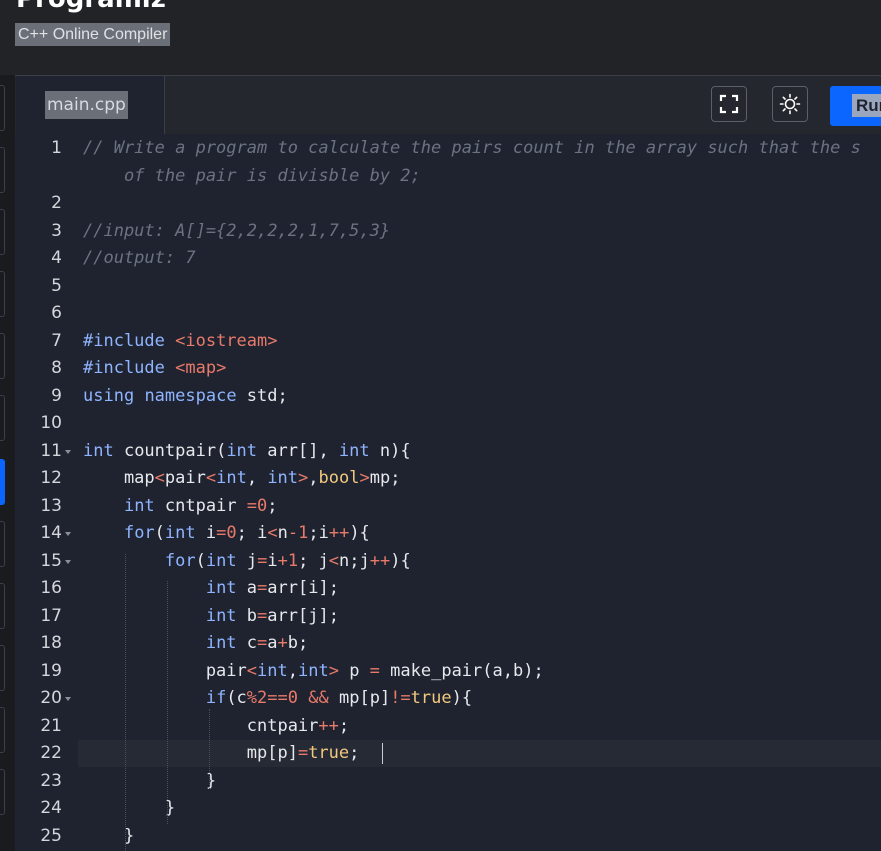 This screenshot has height=851, width=881. I want to click on code-token: ,, so click(313, 478).